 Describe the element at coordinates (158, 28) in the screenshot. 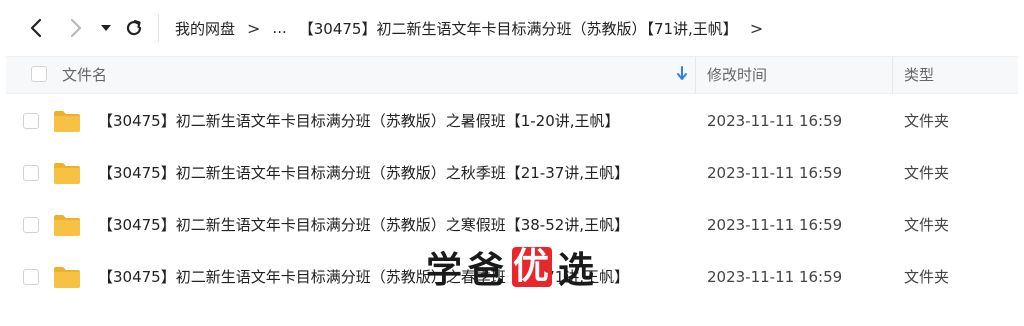

I see `toolbar-divider` at that location.